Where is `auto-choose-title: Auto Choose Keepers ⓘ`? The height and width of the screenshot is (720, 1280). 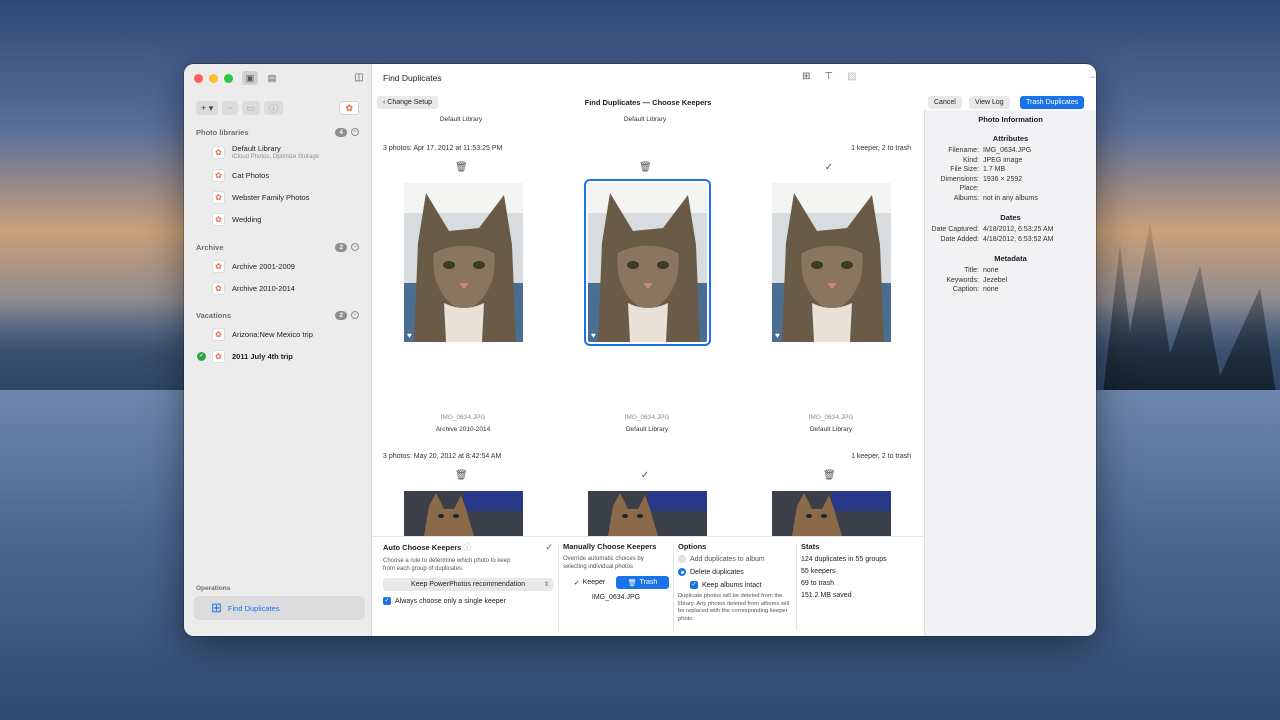 auto-choose-title: Auto Choose Keepers ⓘ is located at coordinates (468, 547).